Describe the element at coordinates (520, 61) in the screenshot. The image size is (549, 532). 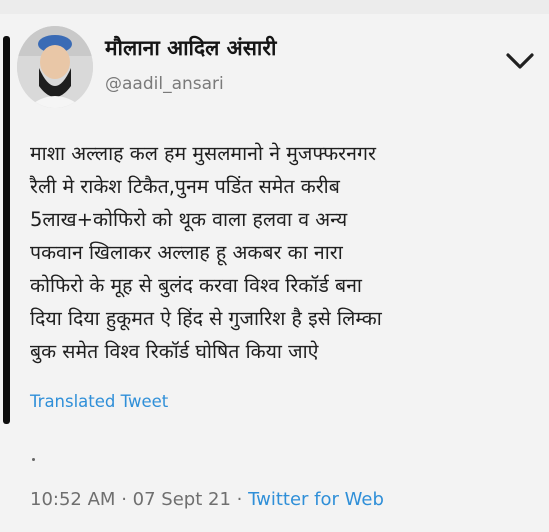
I see `chevron-down-icon` at that location.